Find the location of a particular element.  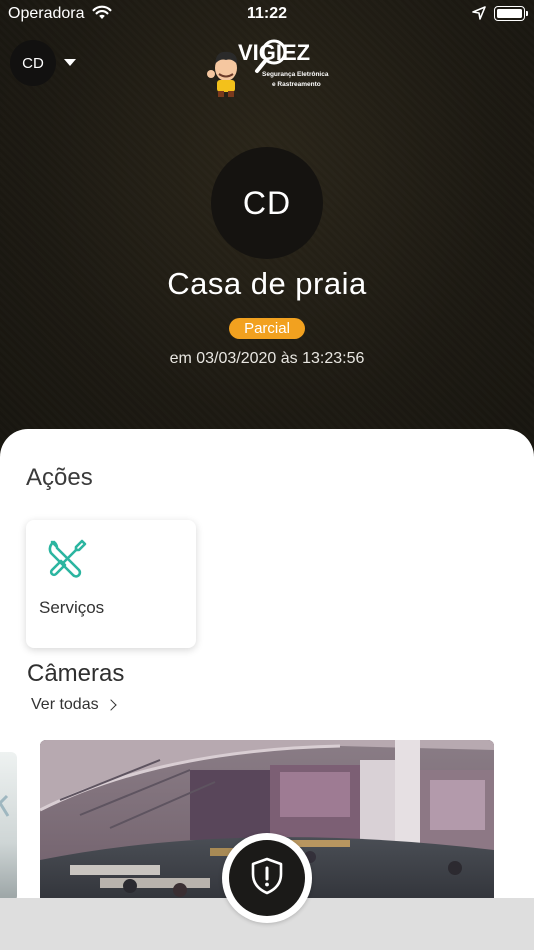

battery-icon is located at coordinates (511, 13).